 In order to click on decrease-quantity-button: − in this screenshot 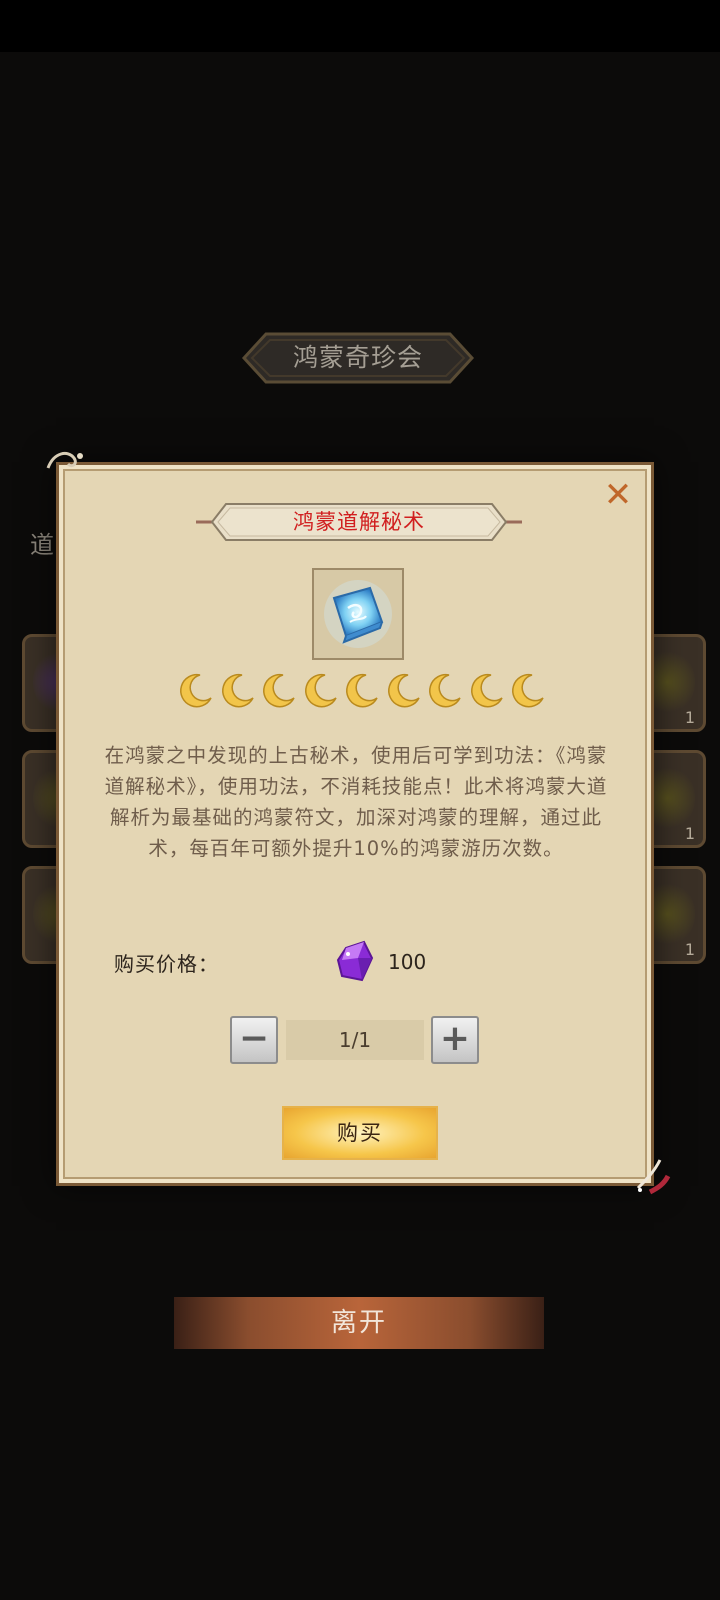, I will do `click(254, 1040)`.